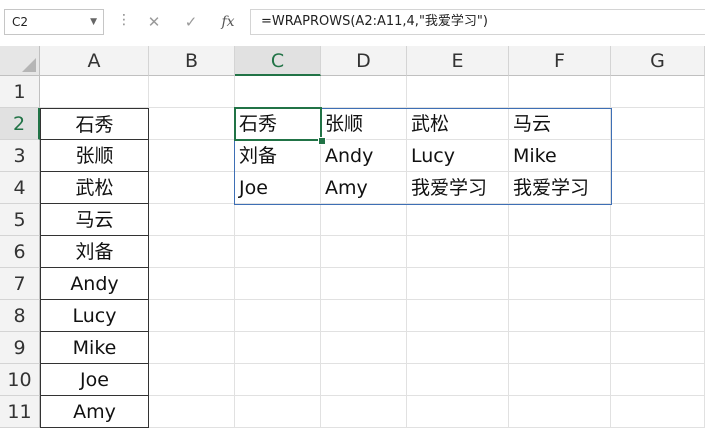  What do you see at coordinates (278, 92) in the screenshot?
I see `cell-c1` at bounding box center [278, 92].